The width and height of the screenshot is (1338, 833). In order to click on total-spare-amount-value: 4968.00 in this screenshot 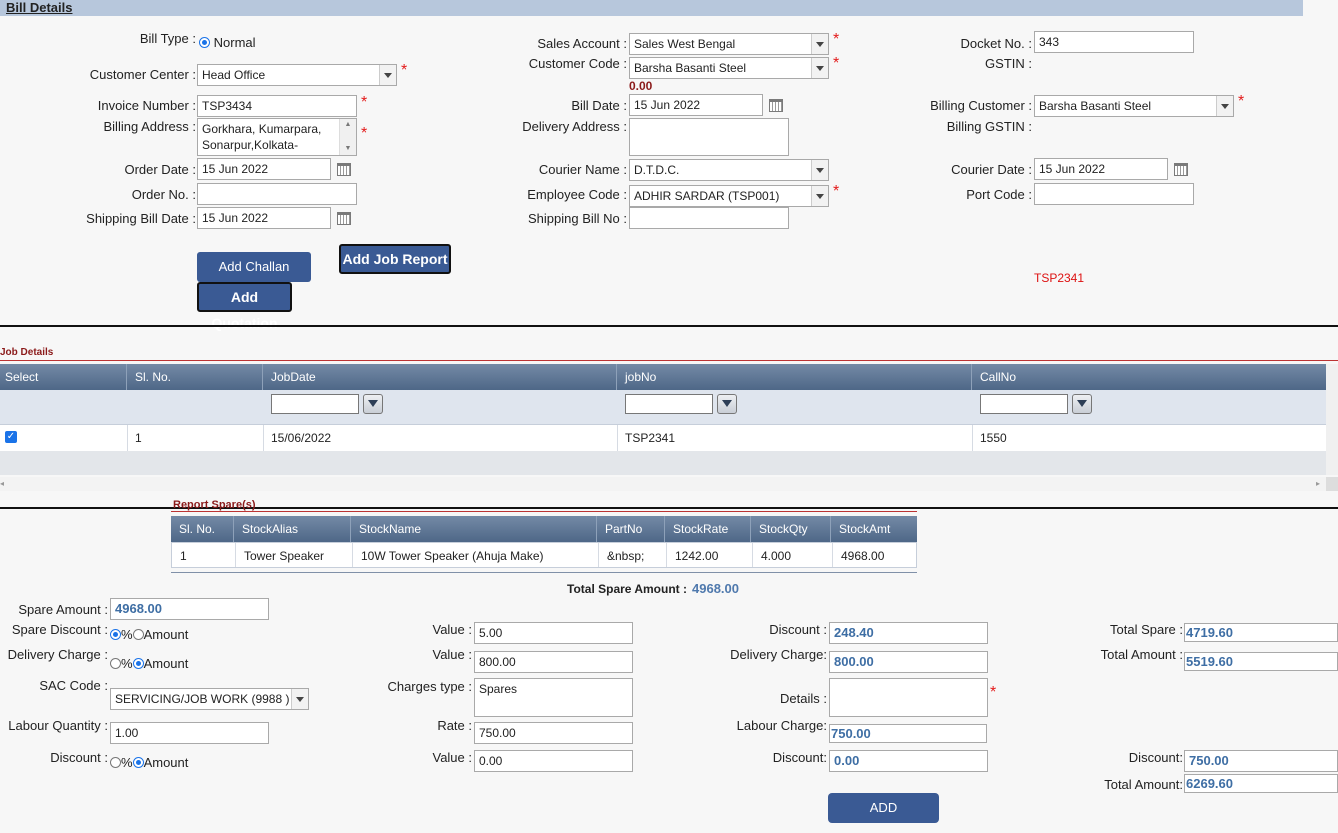, I will do `click(715, 588)`.